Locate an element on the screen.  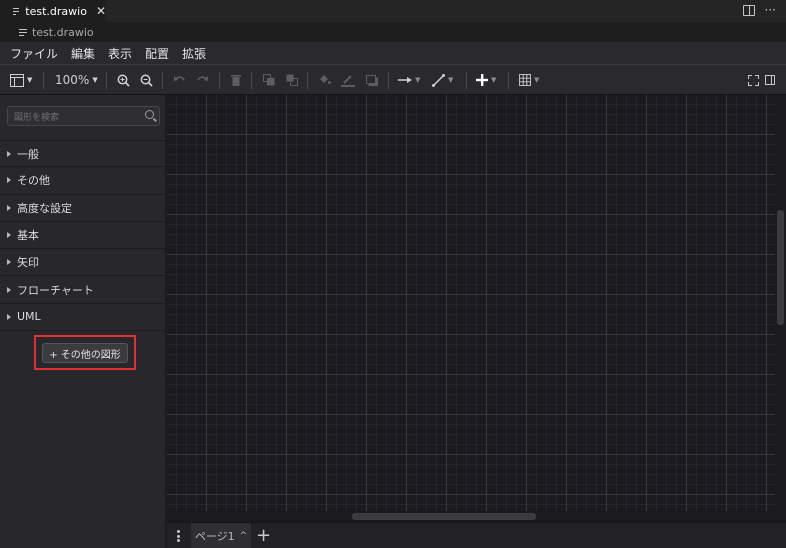
shape-category-list: 一般 その他 高度な設定 基本 矢印 フローチャート UML is located at coordinates (82, 236).